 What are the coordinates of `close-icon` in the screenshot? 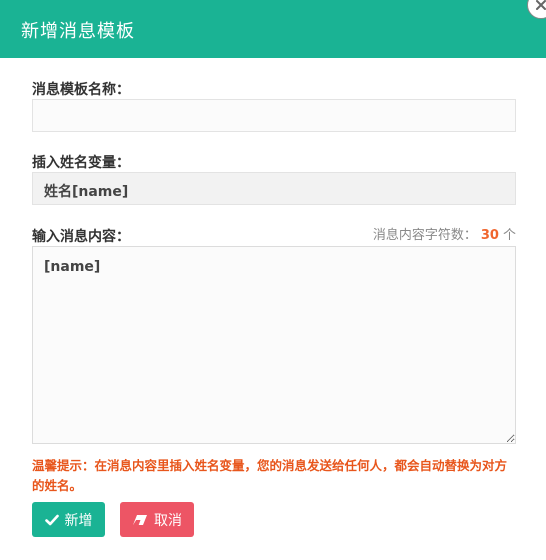 It's located at (541, 5).